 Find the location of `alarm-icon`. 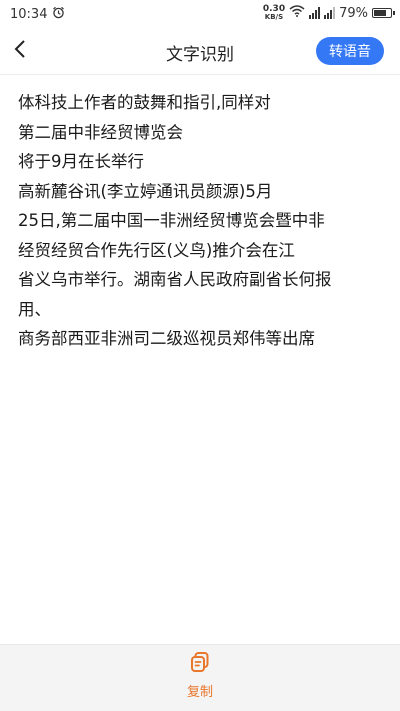

alarm-icon is located at coordinates (58, 14).